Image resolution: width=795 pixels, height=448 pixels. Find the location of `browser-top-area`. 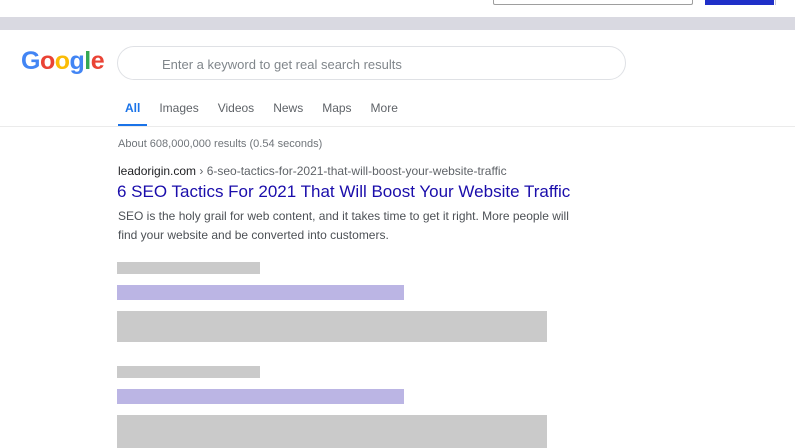

browser-top-area is located at coordinates (397, 8).